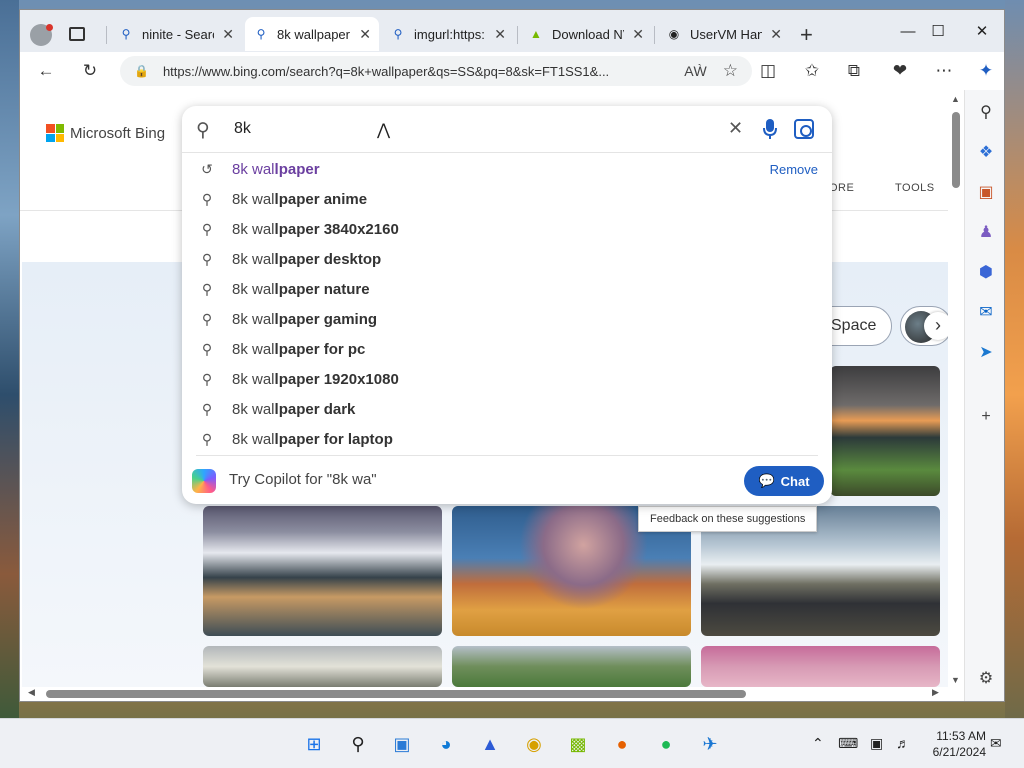 The image size is (1024, 768). I want to click on tab-uservm: ◉ UserVM Hand ✕, so click(724, 34).